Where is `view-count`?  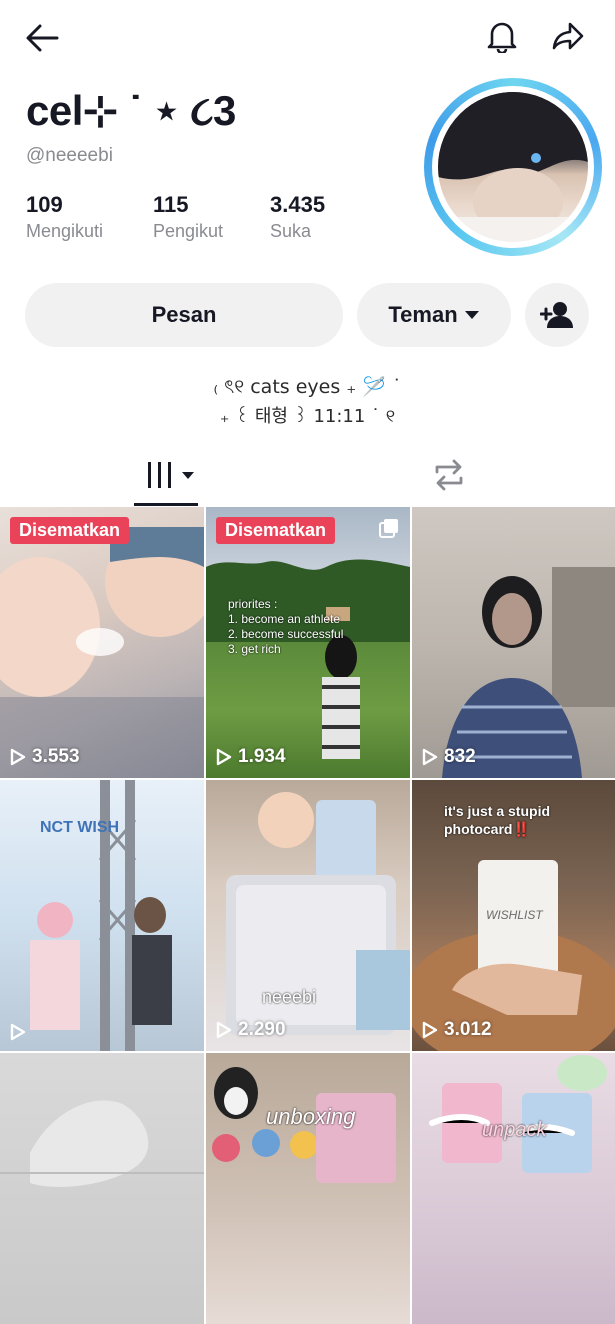
view-count is located at coordinates (21, 1032).